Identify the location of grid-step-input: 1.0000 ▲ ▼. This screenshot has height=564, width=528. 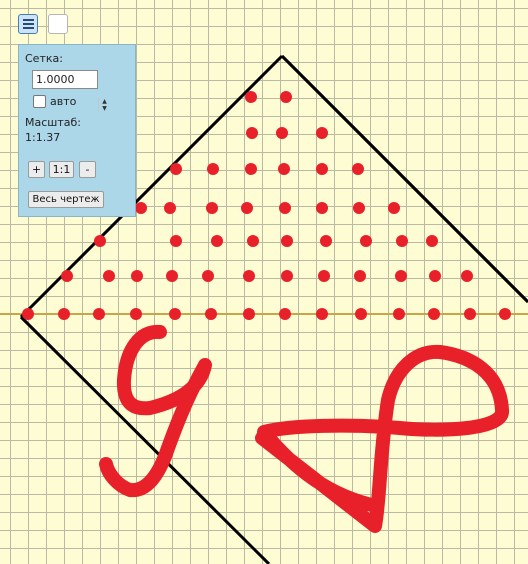
(69, 91).